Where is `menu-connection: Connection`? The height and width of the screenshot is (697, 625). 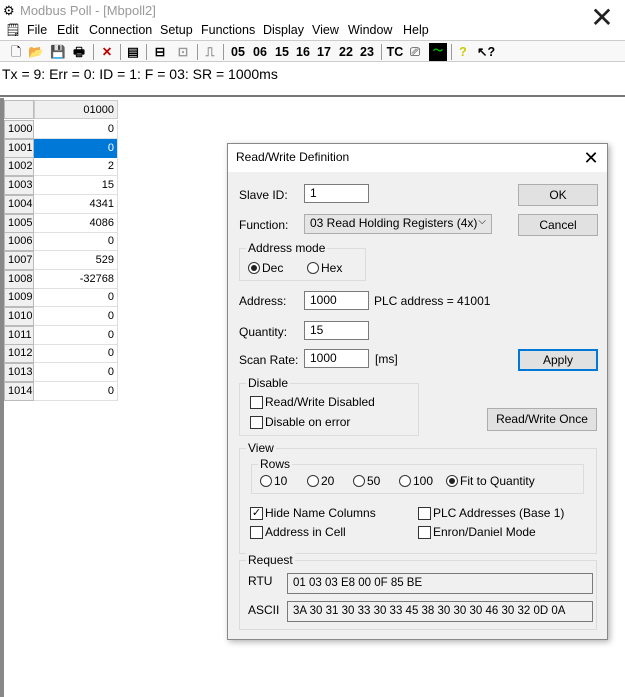 menu-connection: Connection is located at coordinates (120, 30).